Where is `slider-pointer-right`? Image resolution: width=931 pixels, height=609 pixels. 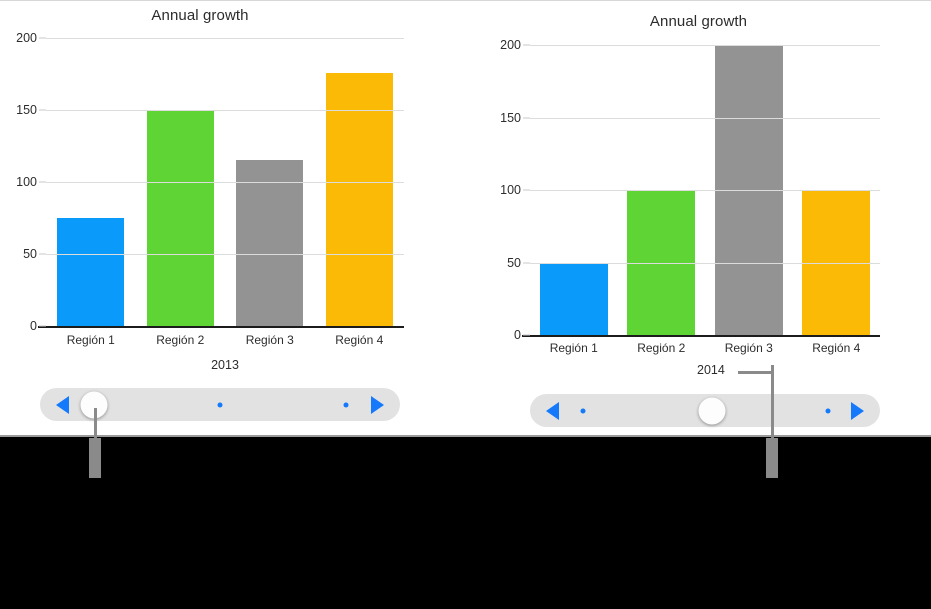
slider-pointer-right is located at coordinates (772, 458).